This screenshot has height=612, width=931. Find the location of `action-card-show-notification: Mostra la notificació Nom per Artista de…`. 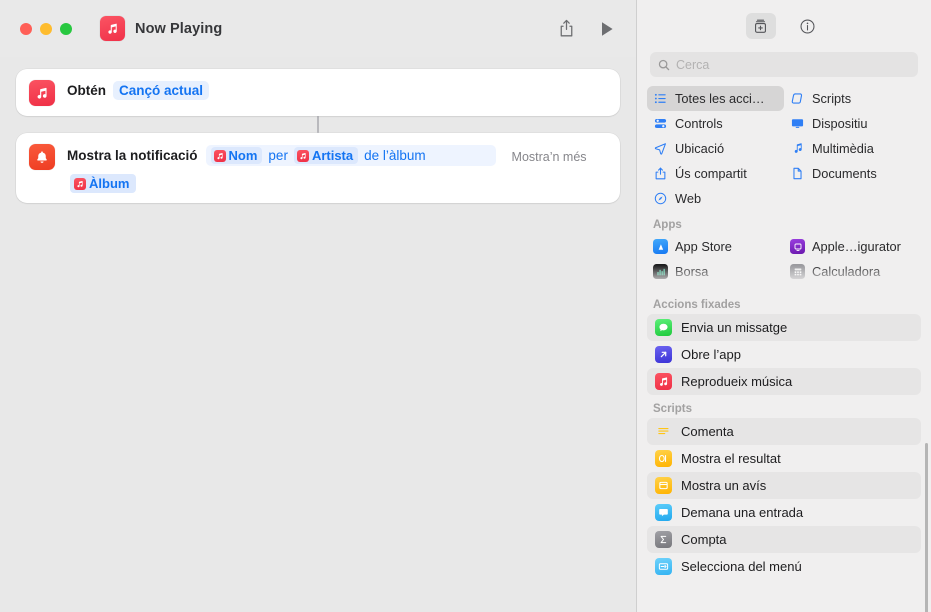

action-card-show-notification: Mostra la notificació Nom per Artista de… is located at coordinates (318, 168).